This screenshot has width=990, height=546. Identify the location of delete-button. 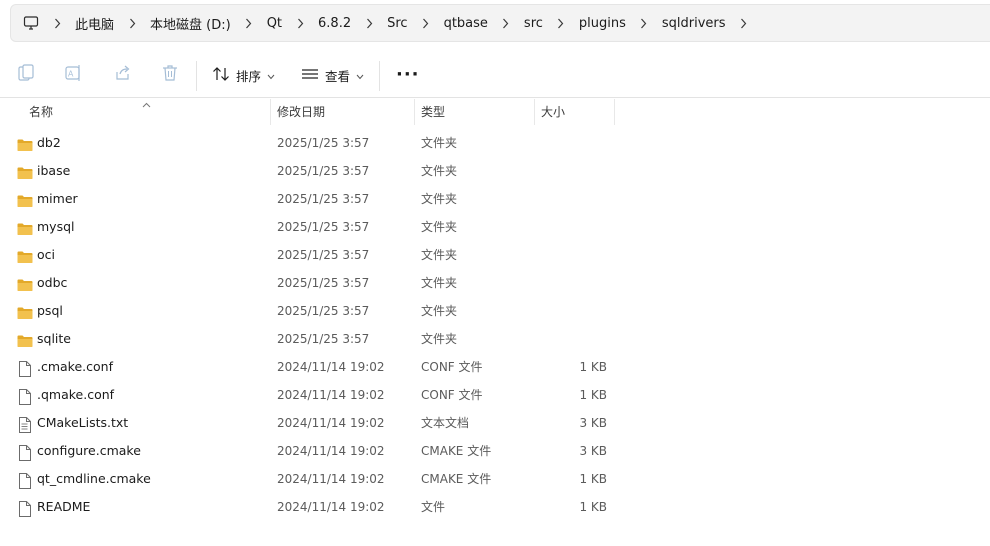
(170, 74).